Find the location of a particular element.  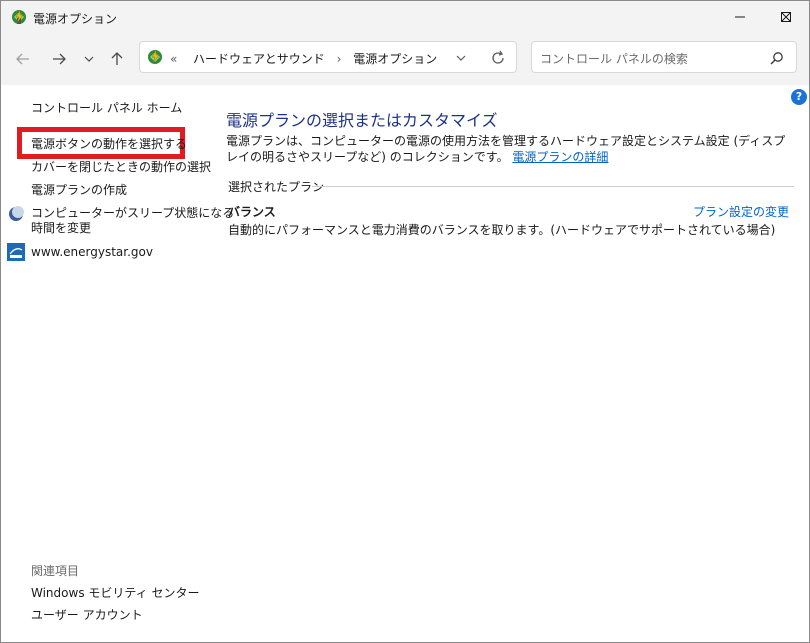

minimize-button is located at coordinates (740, 17).